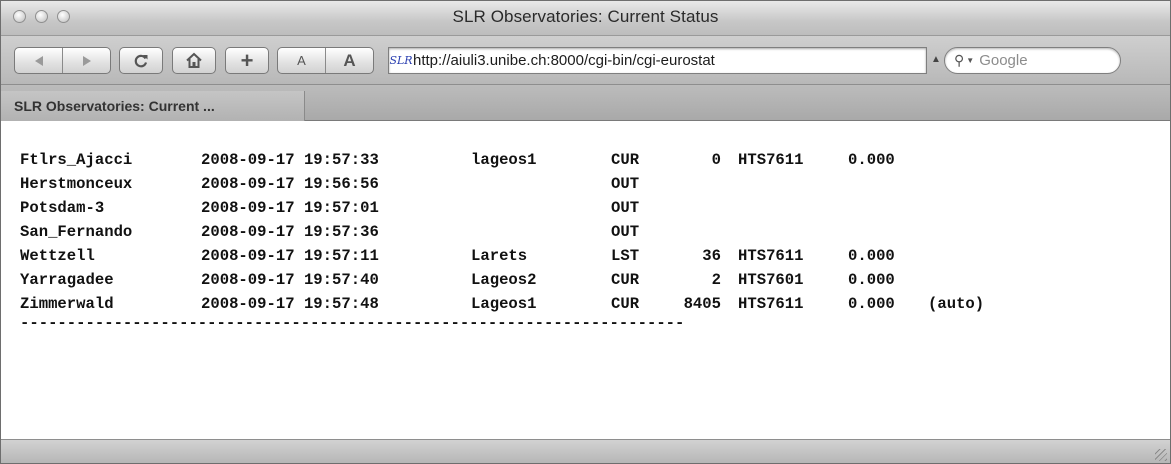 The height and width of the screenshot is (464, 1171). Describe the element at coordinates (499, 256) in the screenshot. I see `satellite-cell: Larets` at that location.